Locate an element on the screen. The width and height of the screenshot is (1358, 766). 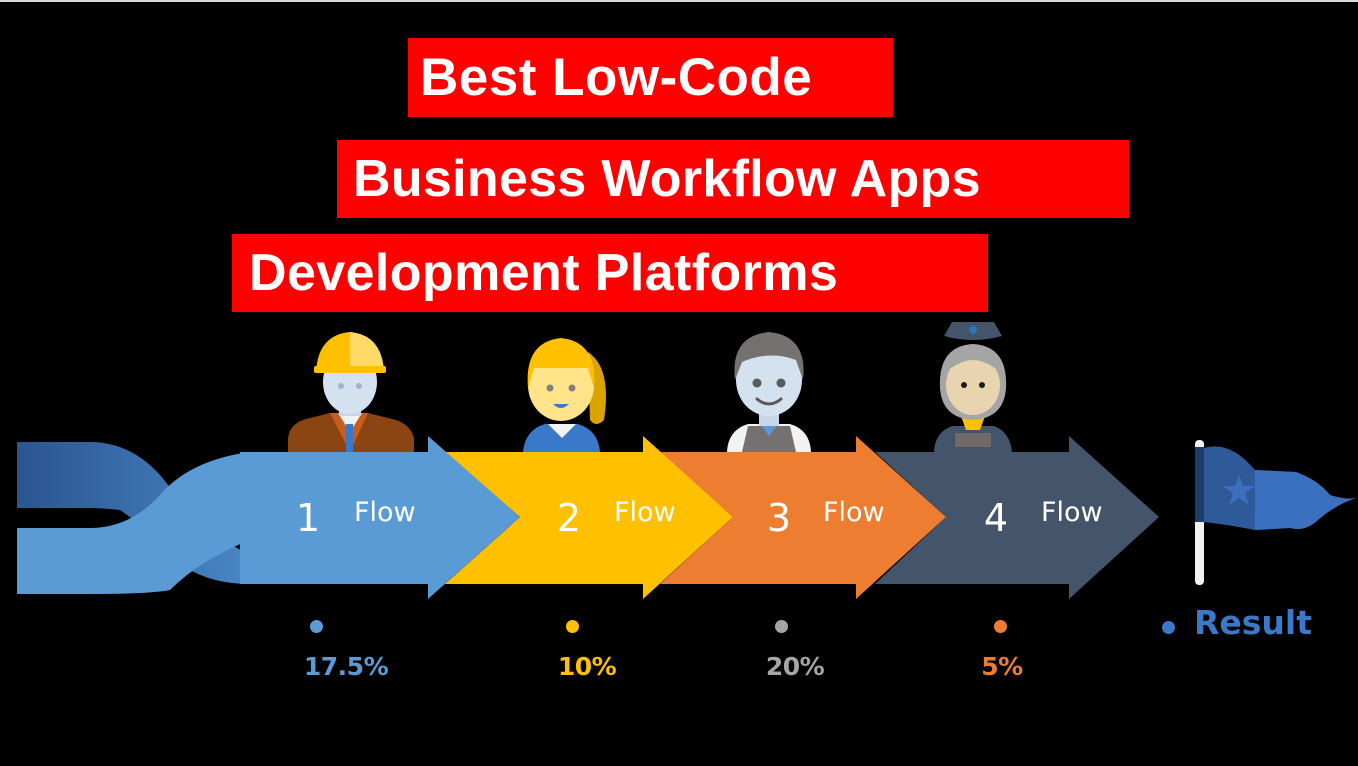
arrow-group: 1 Flow 2 Flow 3 Flow 4 Flow is located at coordinates (699, 517).